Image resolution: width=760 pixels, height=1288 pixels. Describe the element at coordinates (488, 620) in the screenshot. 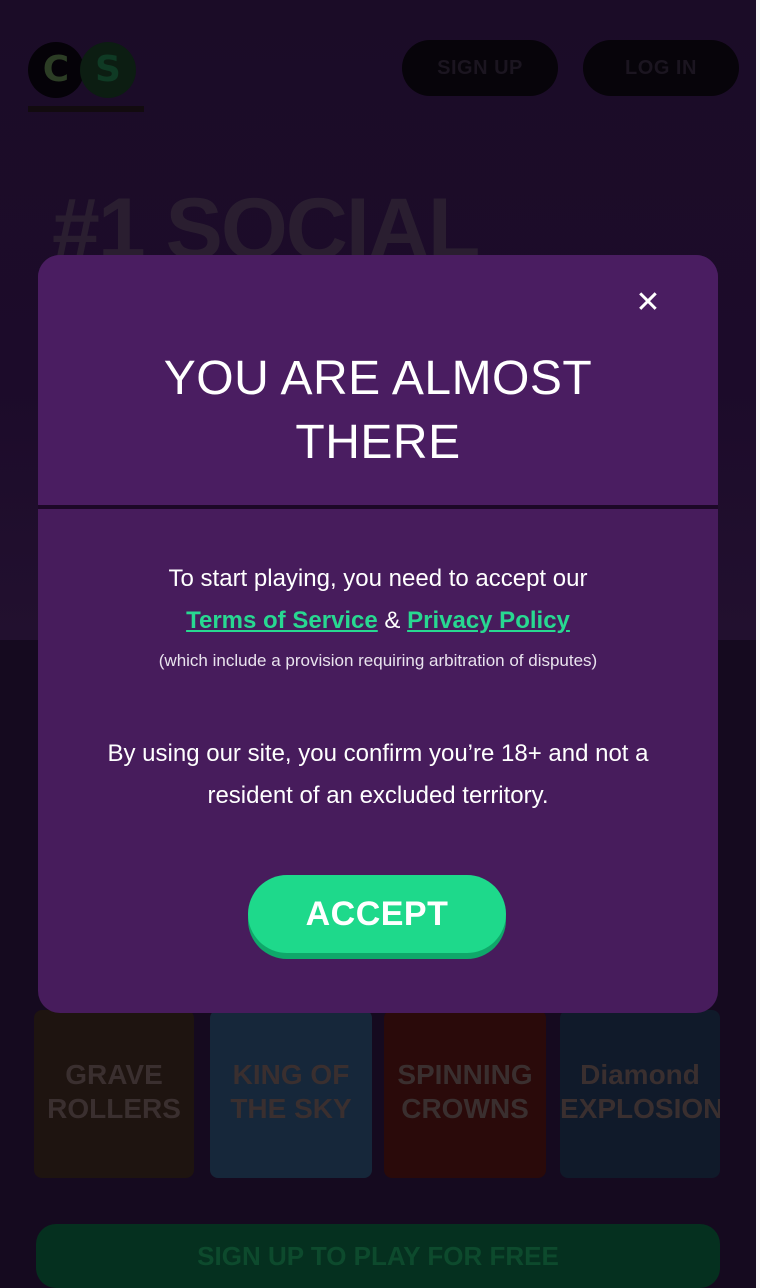

I see `privacy-policy-link: Privacy Policy` at that location.